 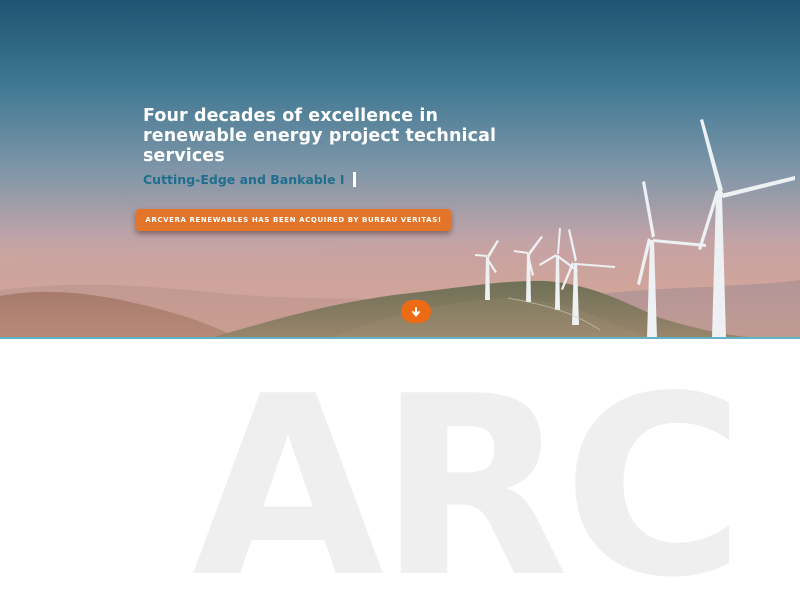 I want to click on typing-cursor, so click(x=354, y=179).